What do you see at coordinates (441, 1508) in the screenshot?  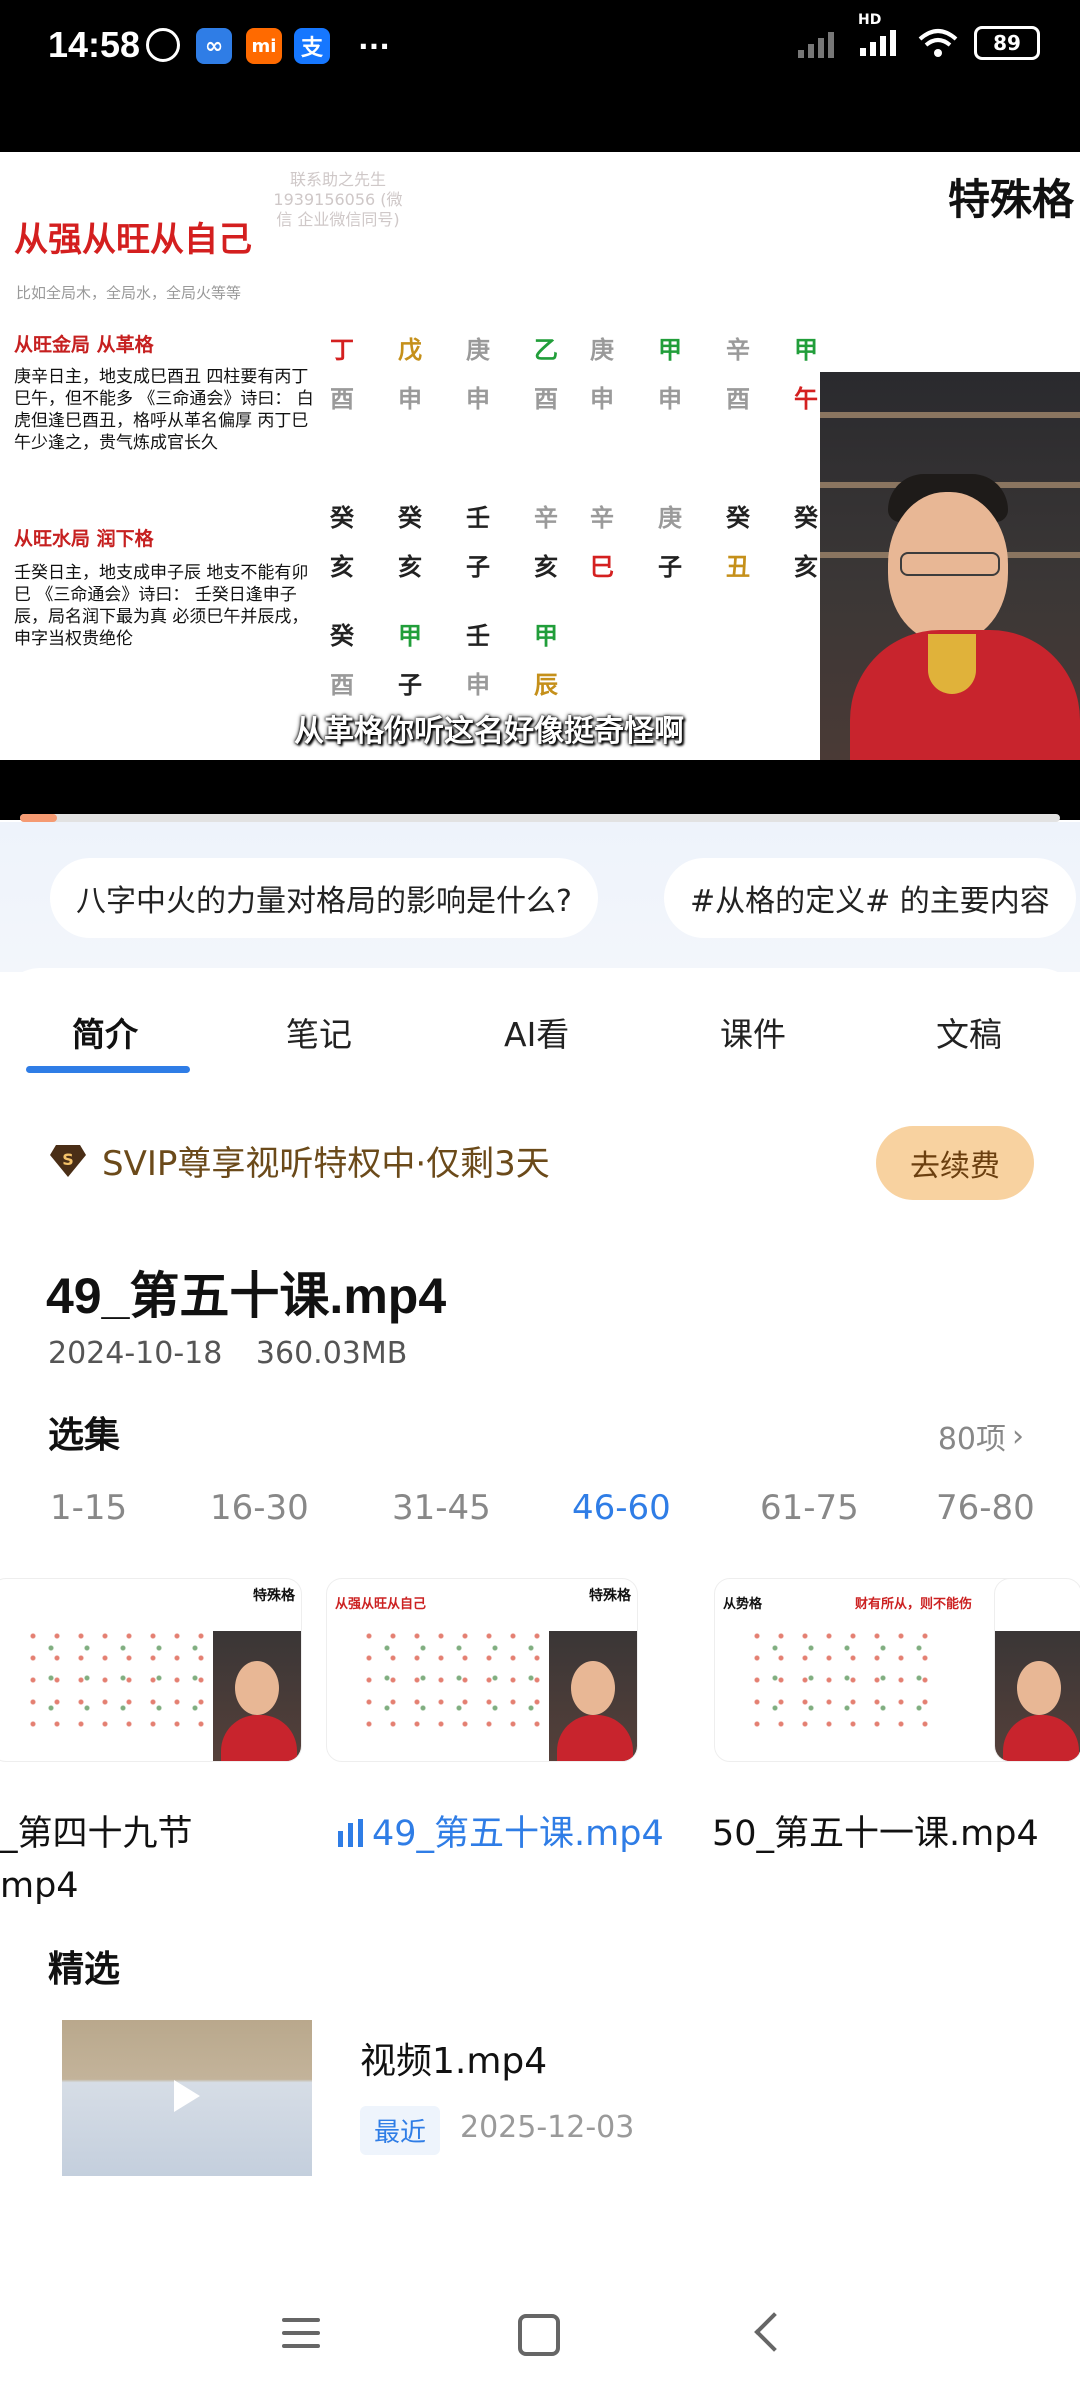 I see `range-tab: 31-45` at bounding box center [441, 1508].